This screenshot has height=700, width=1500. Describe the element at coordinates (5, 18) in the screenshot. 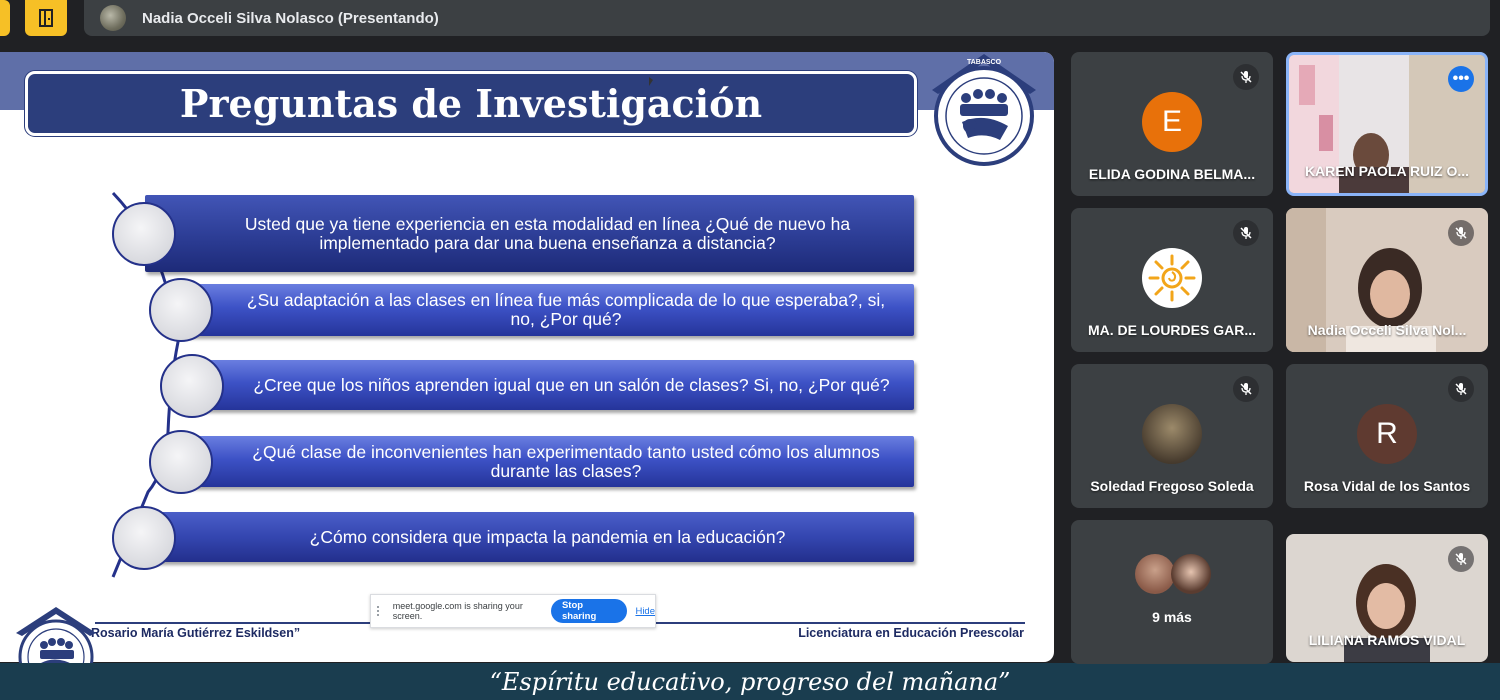

I see `top-left-tab` at that location.